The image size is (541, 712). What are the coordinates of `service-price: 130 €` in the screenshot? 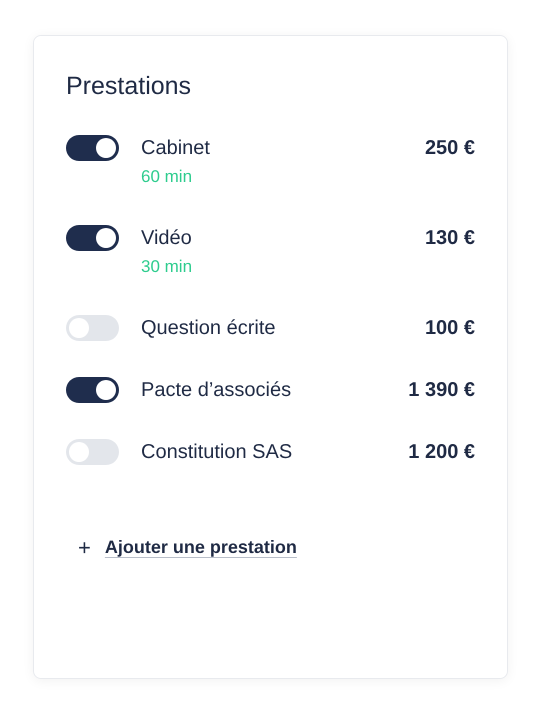 It's located at (449, 238).